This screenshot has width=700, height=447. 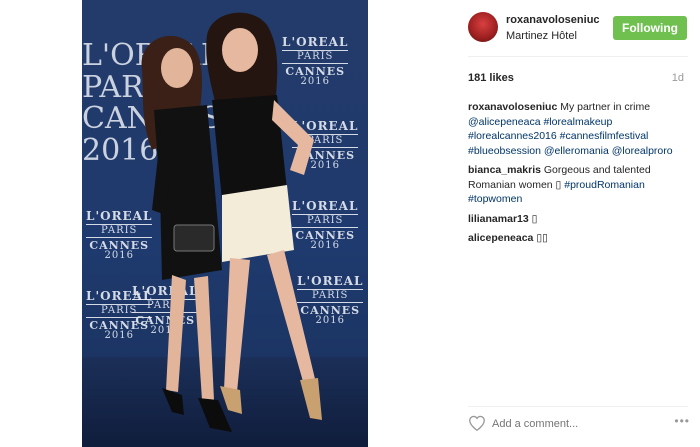 I want to click on post-username: roxanavoloseniuc, so click(x=553, y=20).